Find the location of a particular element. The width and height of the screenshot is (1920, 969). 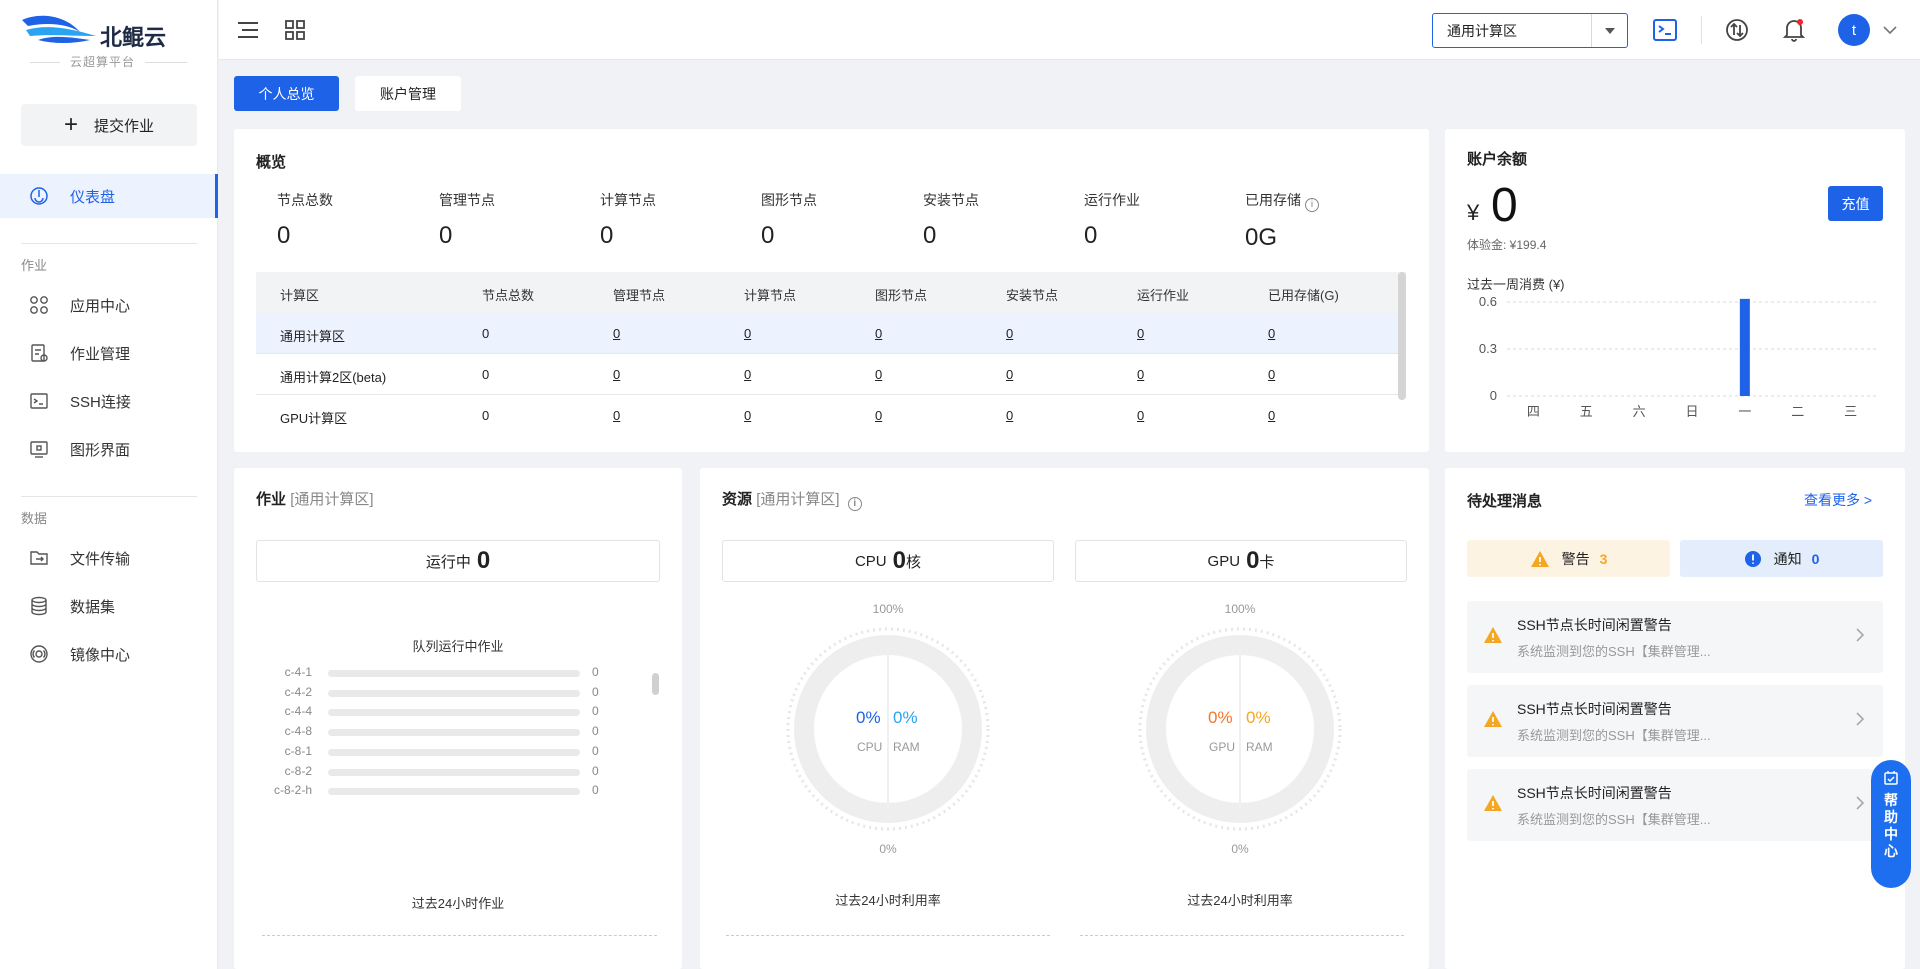

table-cell: 通用计算区 is located at coordinates (313, 336).